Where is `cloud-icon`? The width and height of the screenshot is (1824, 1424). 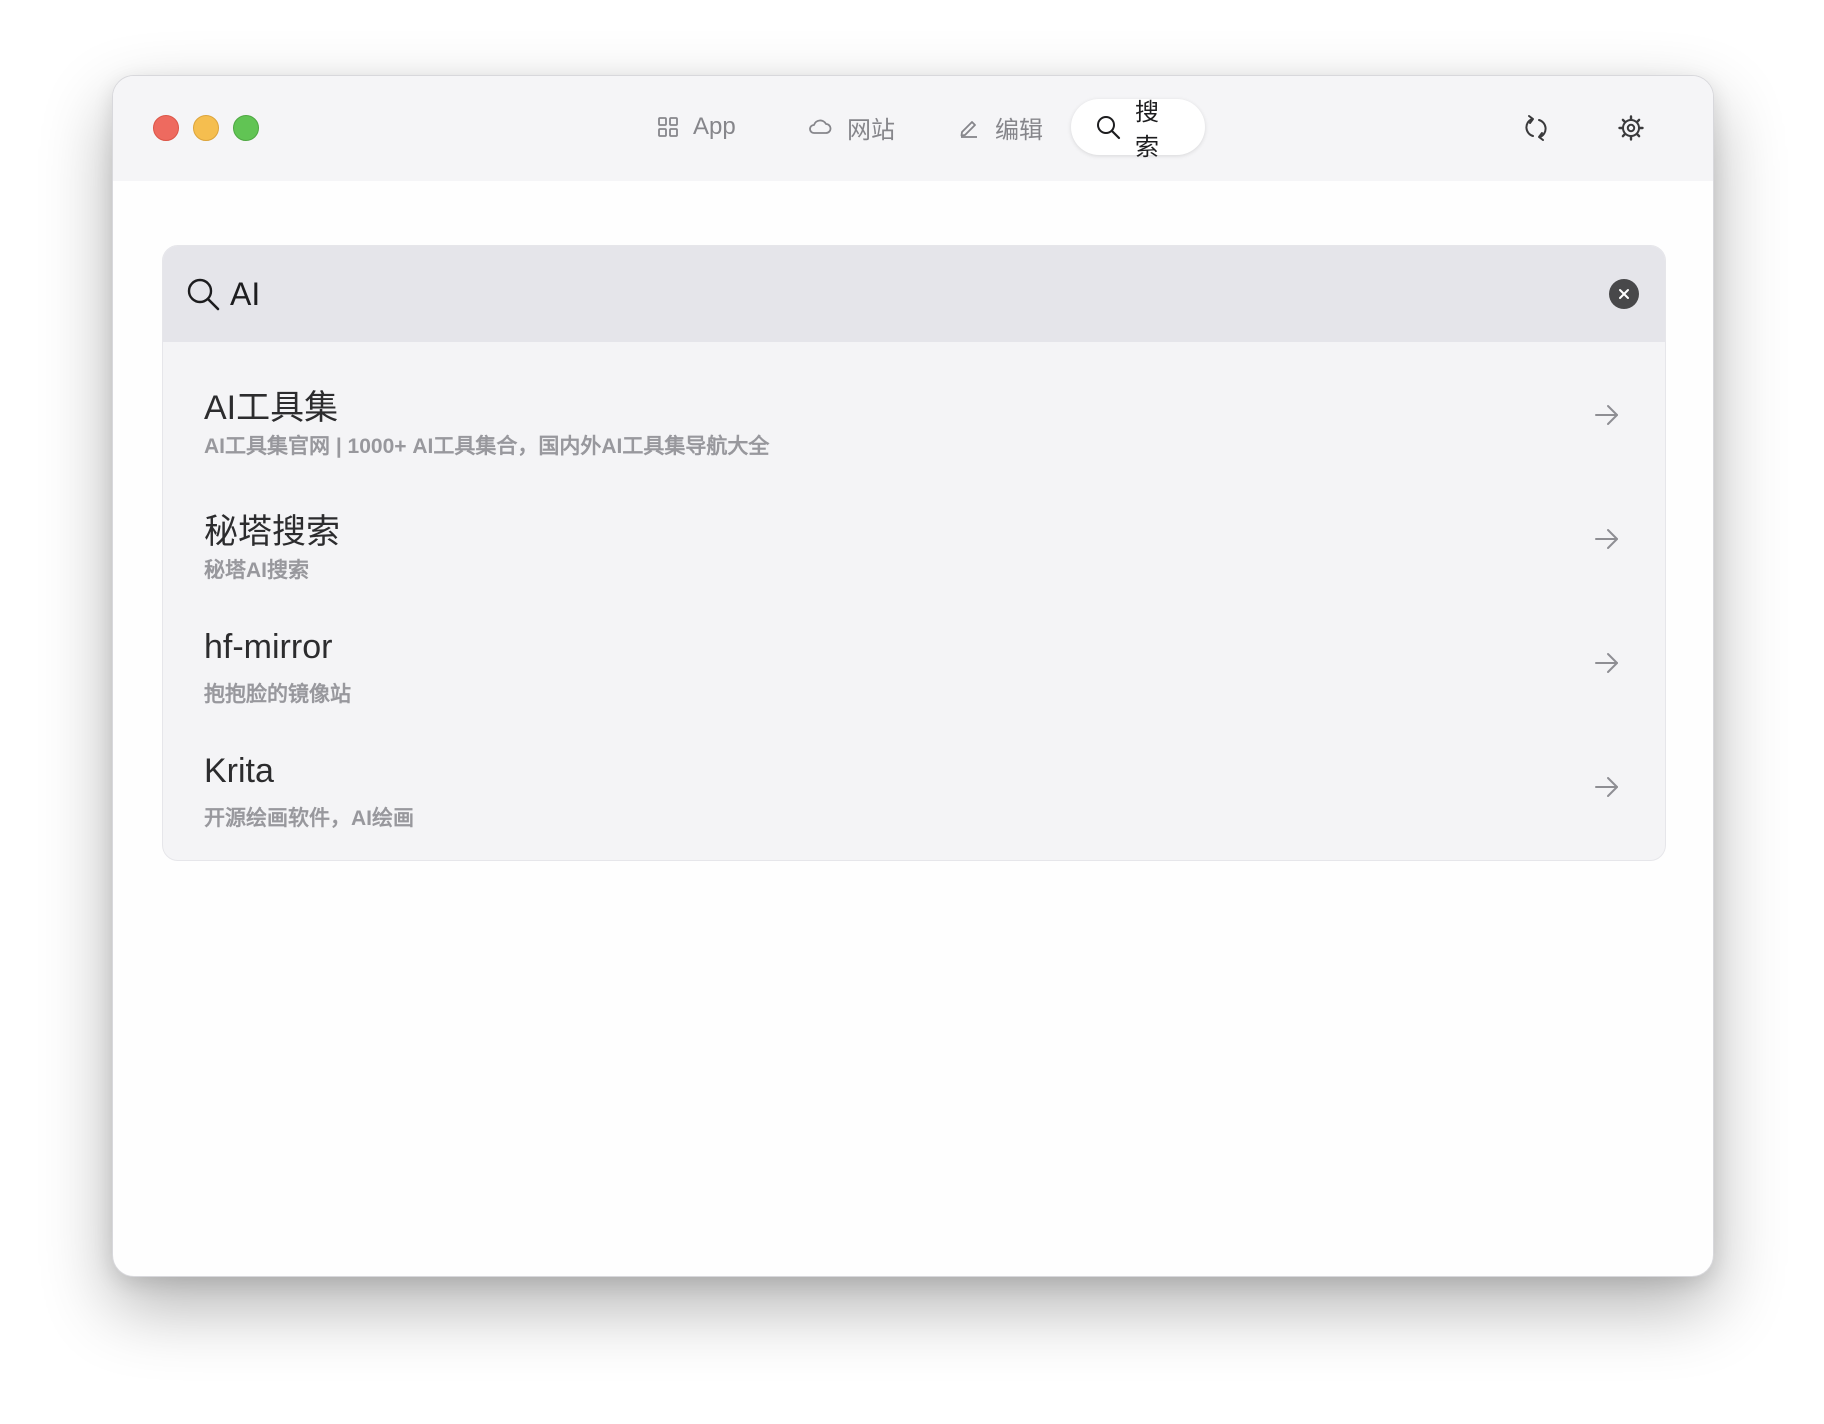 cloud-icon is located at coordinates (820, 126).